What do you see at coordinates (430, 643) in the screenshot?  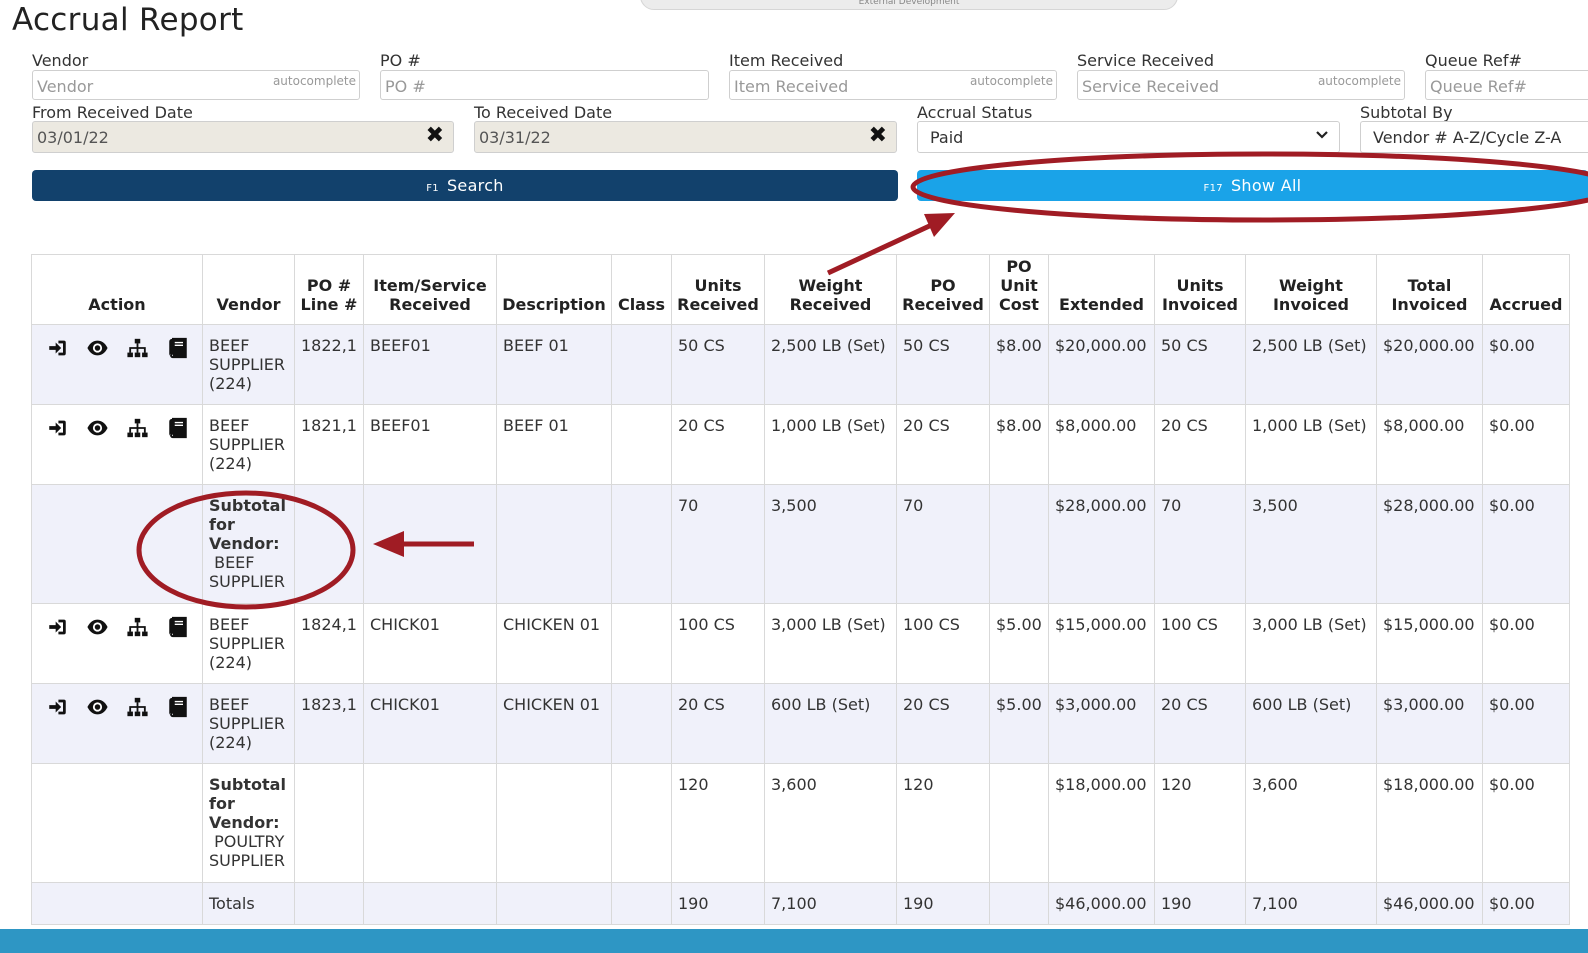 I see `row-item: CHICK01` at bounding box center [430, 643].